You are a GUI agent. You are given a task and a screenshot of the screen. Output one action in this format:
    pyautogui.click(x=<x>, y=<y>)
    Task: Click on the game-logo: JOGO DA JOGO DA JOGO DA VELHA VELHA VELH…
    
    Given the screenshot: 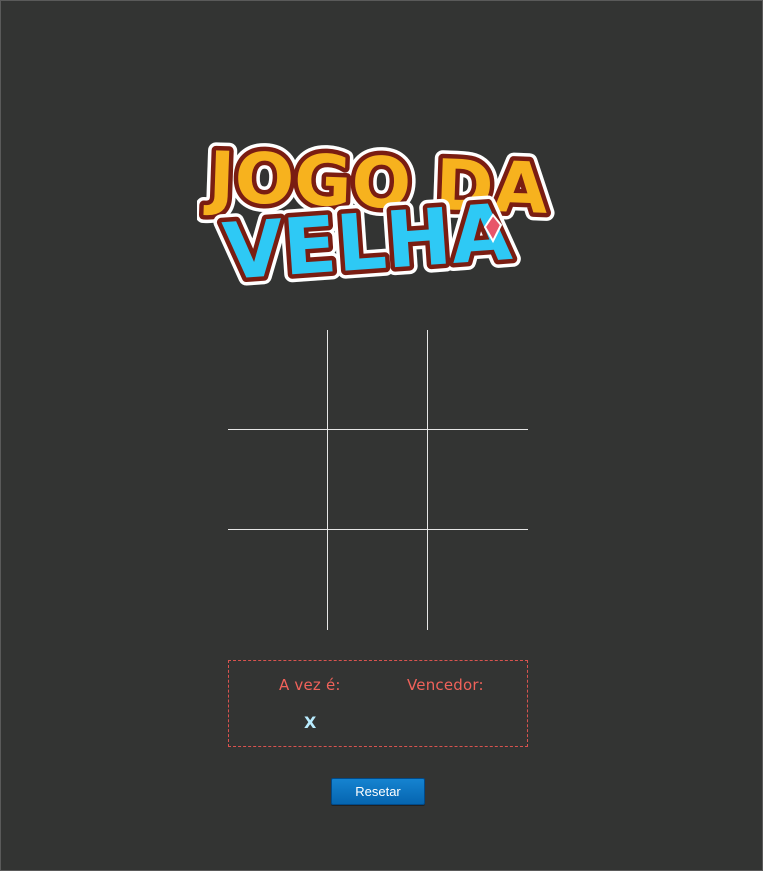 What is the action you would take?
    pyautogui.click(x=378, y=211)
    